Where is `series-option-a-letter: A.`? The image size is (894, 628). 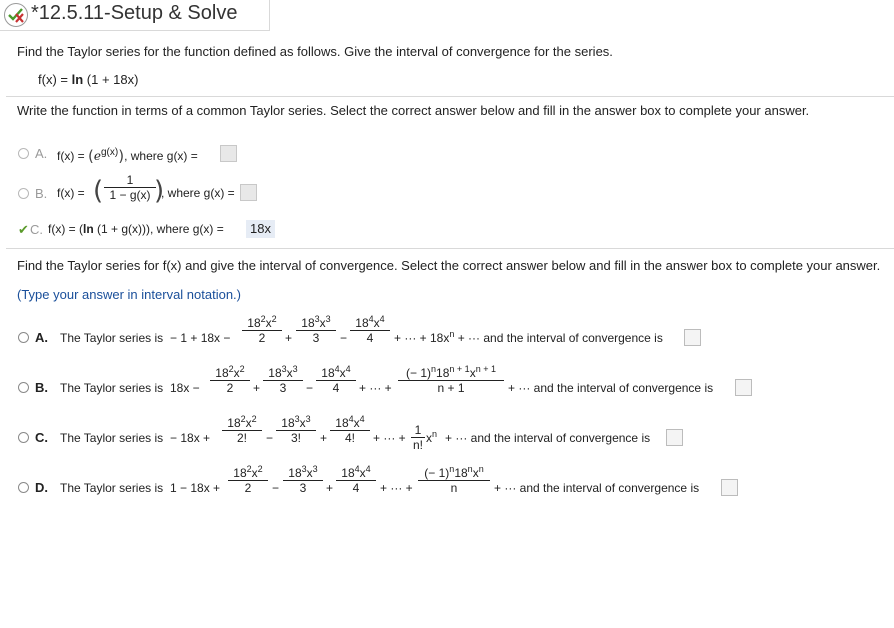 series-option-a-letter: A. is located at coordinates (41, 337).